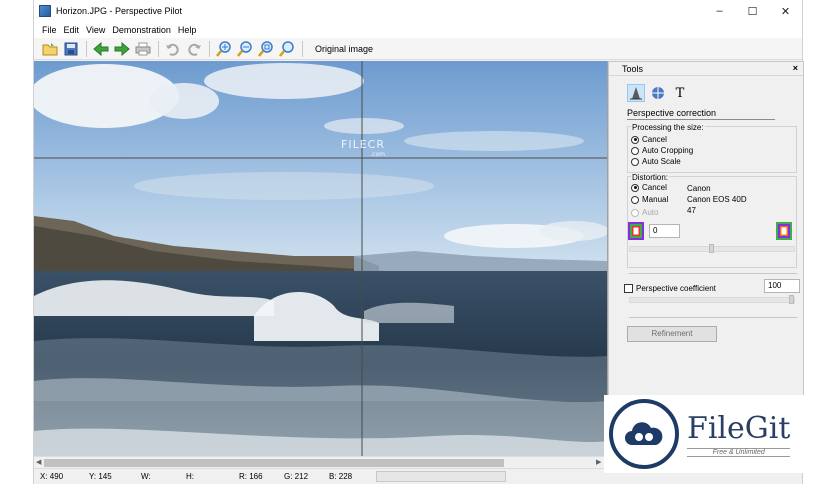  I want to click on processing-auto-scale-radio: Auto Scale, so click(656, 161).